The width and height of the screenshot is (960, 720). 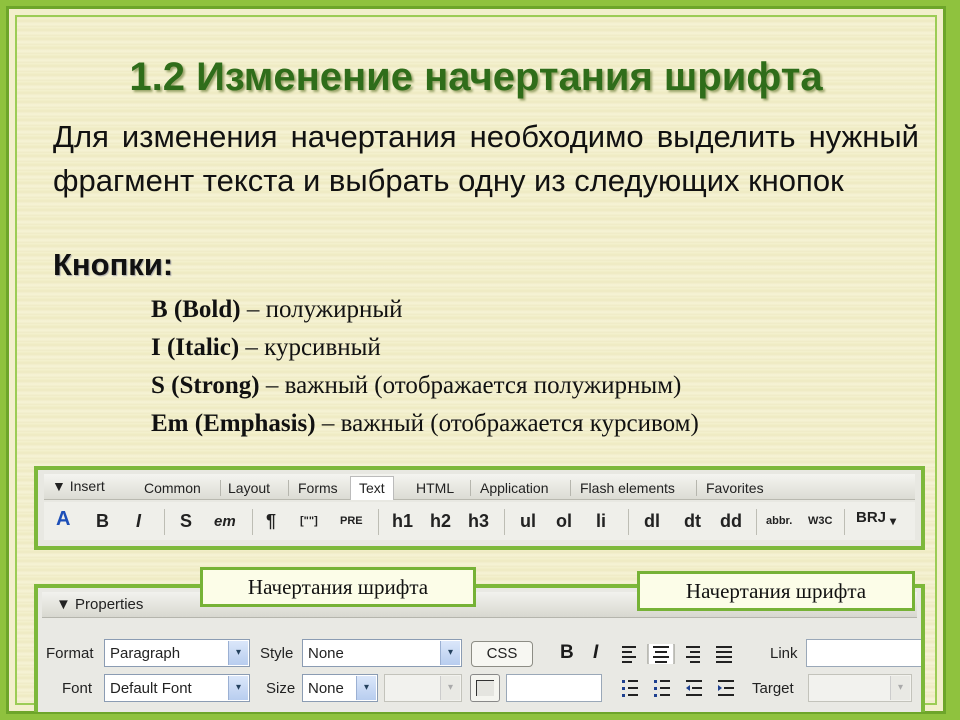 What do you see at coordinates (502, 654) in the screenshot?
I see `css-button: CSS` at bounding box center [502, 654].